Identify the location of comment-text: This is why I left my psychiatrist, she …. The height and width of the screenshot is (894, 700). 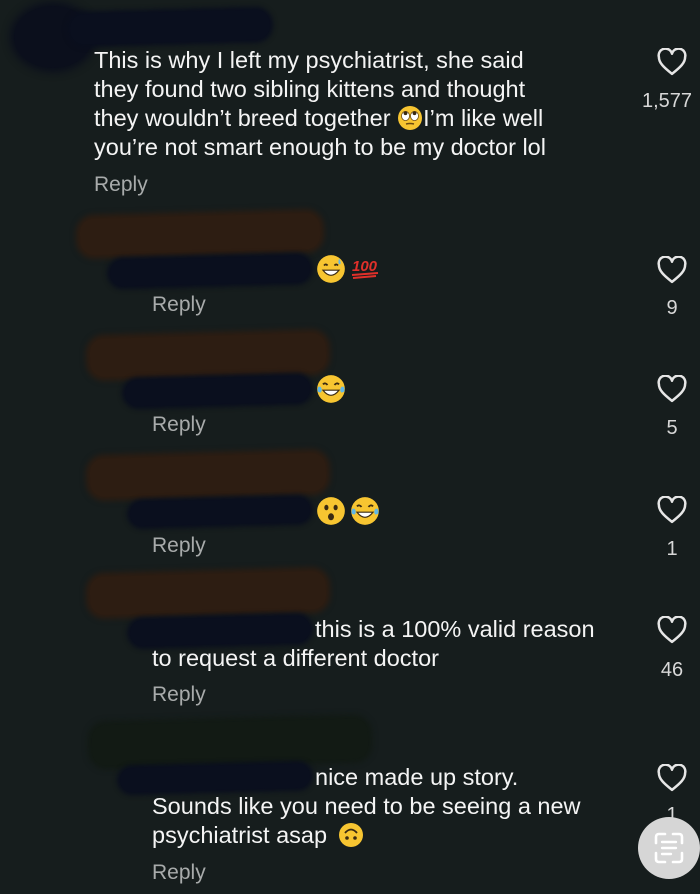
(309, 60).